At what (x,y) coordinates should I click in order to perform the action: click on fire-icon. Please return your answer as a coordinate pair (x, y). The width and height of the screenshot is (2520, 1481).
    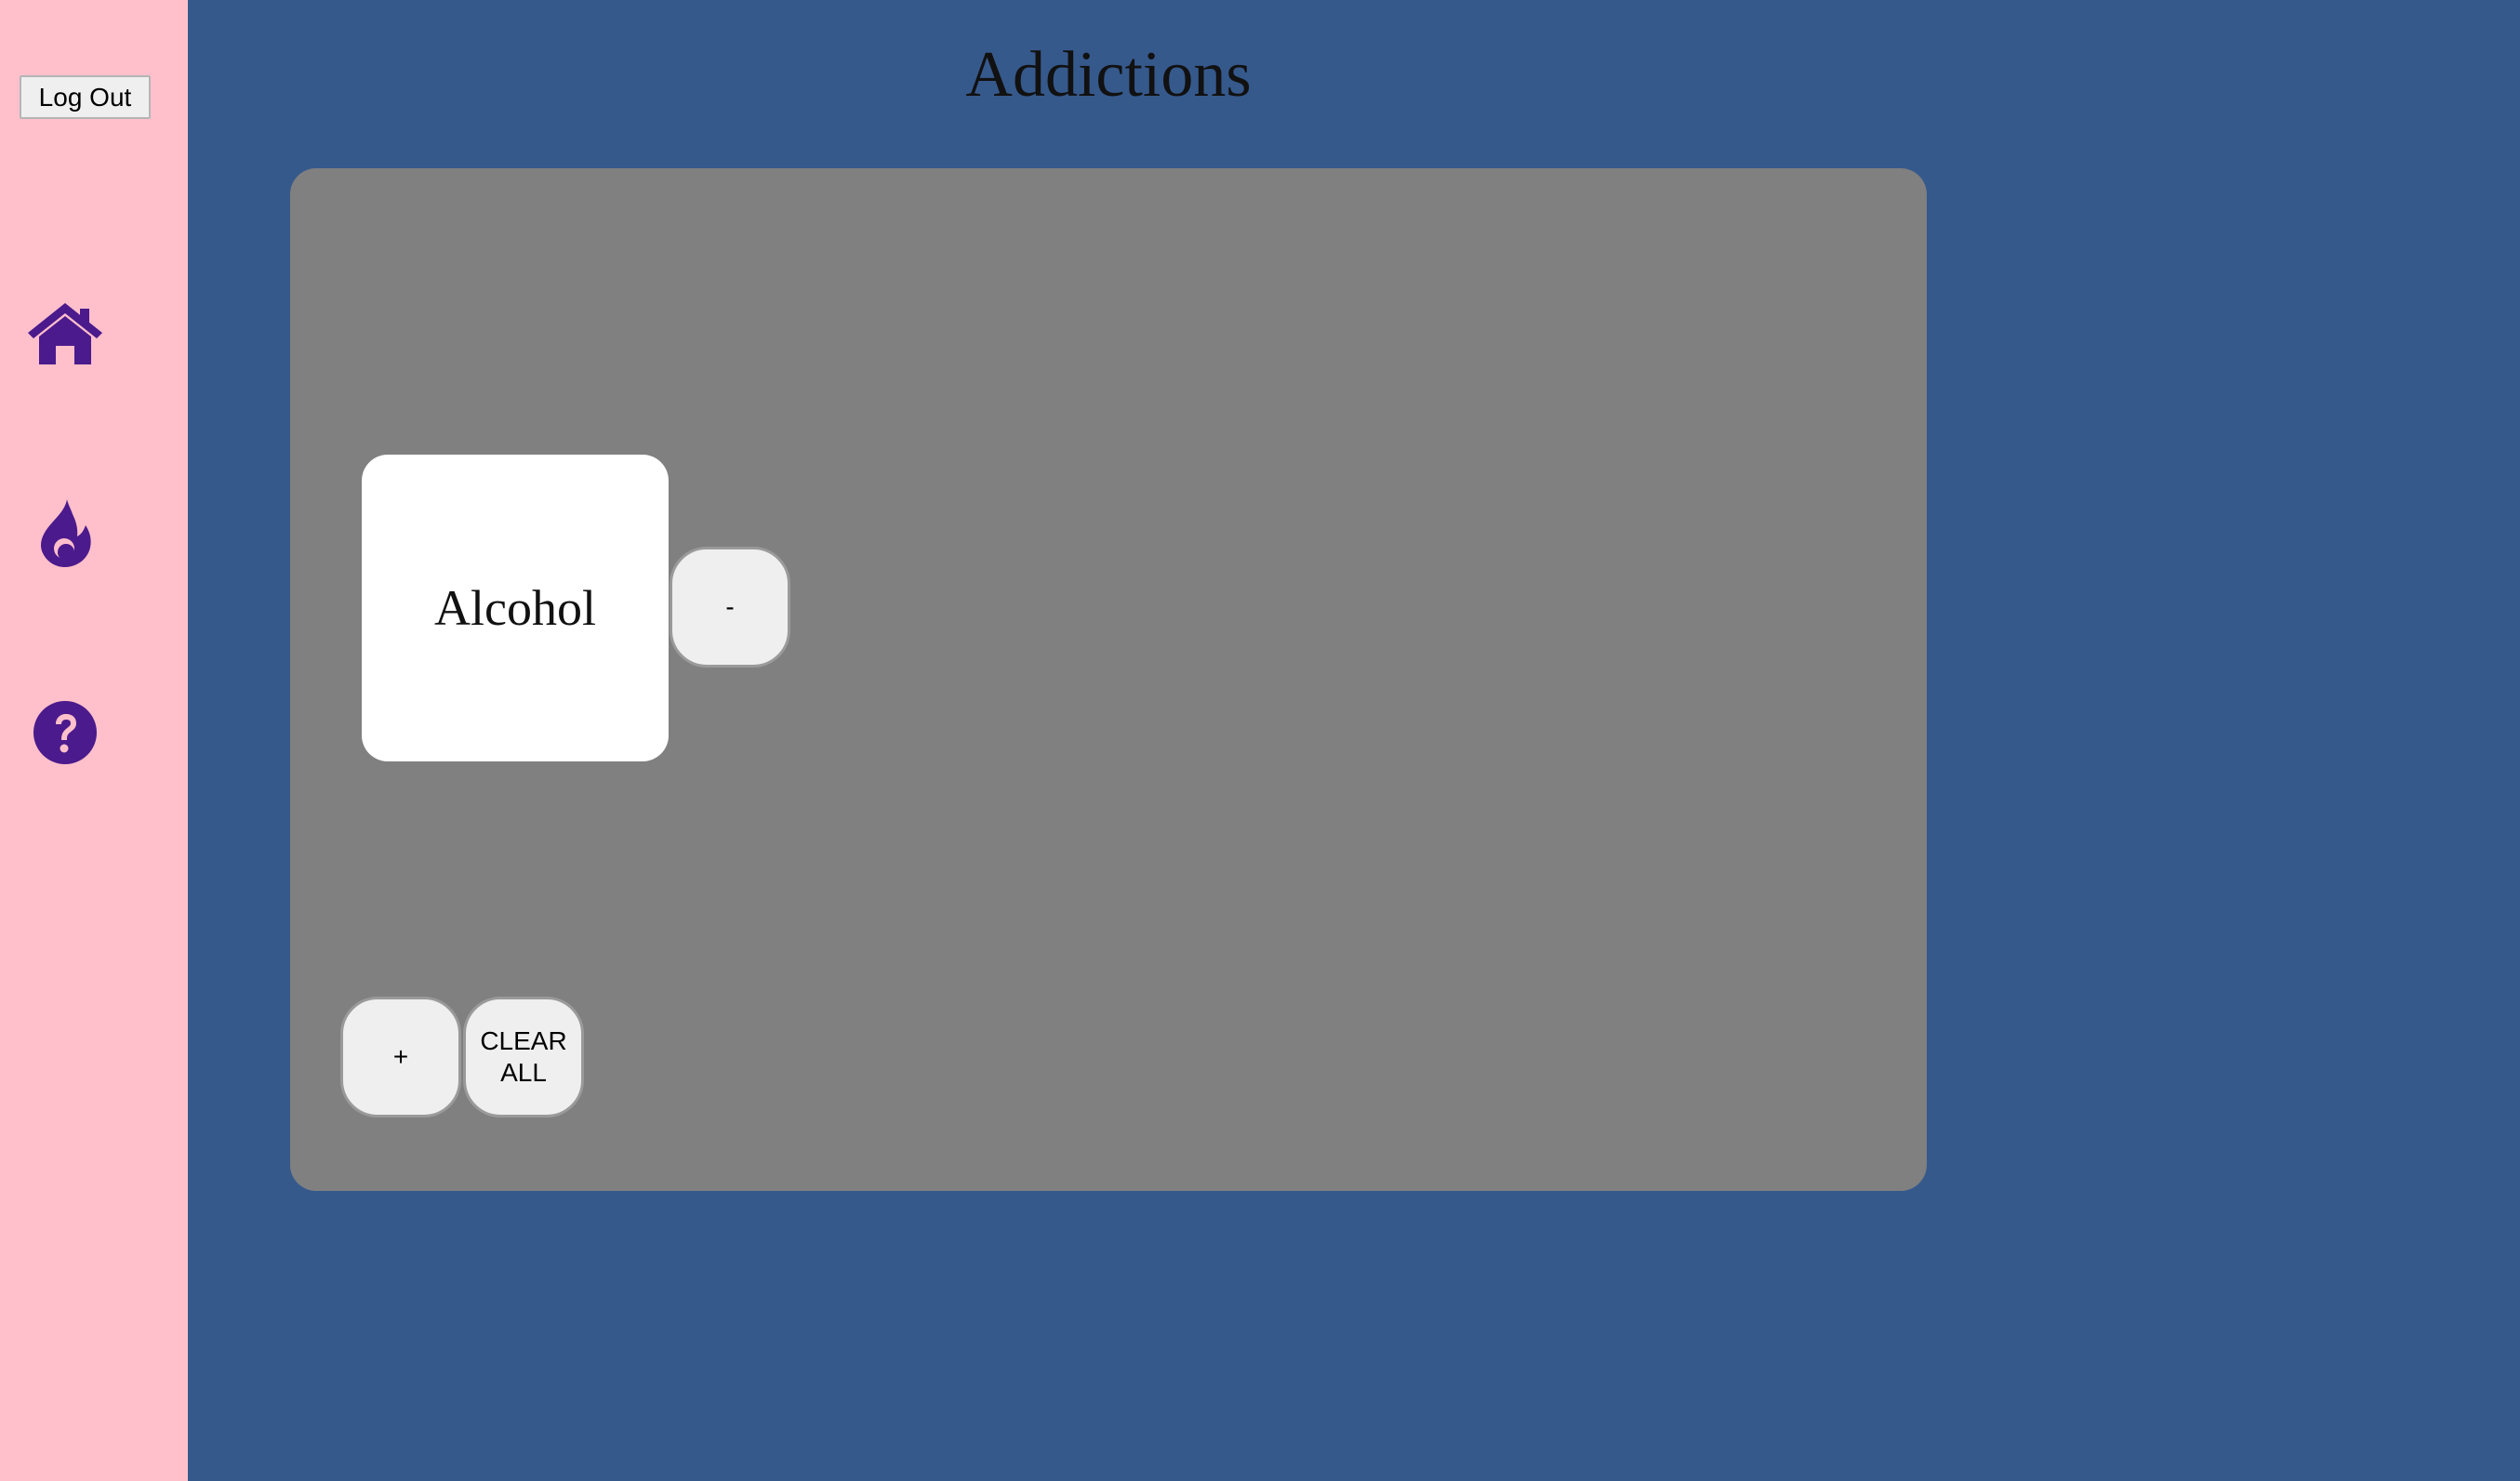
    Looking at the image, I should click on (65, 533).